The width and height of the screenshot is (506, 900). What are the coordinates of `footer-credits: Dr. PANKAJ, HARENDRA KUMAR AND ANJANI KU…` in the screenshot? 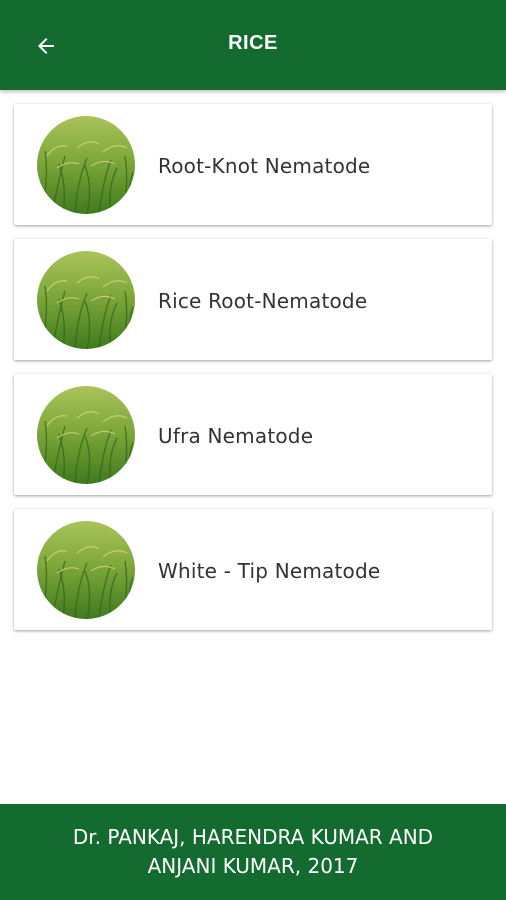 It's located at (253, 852).